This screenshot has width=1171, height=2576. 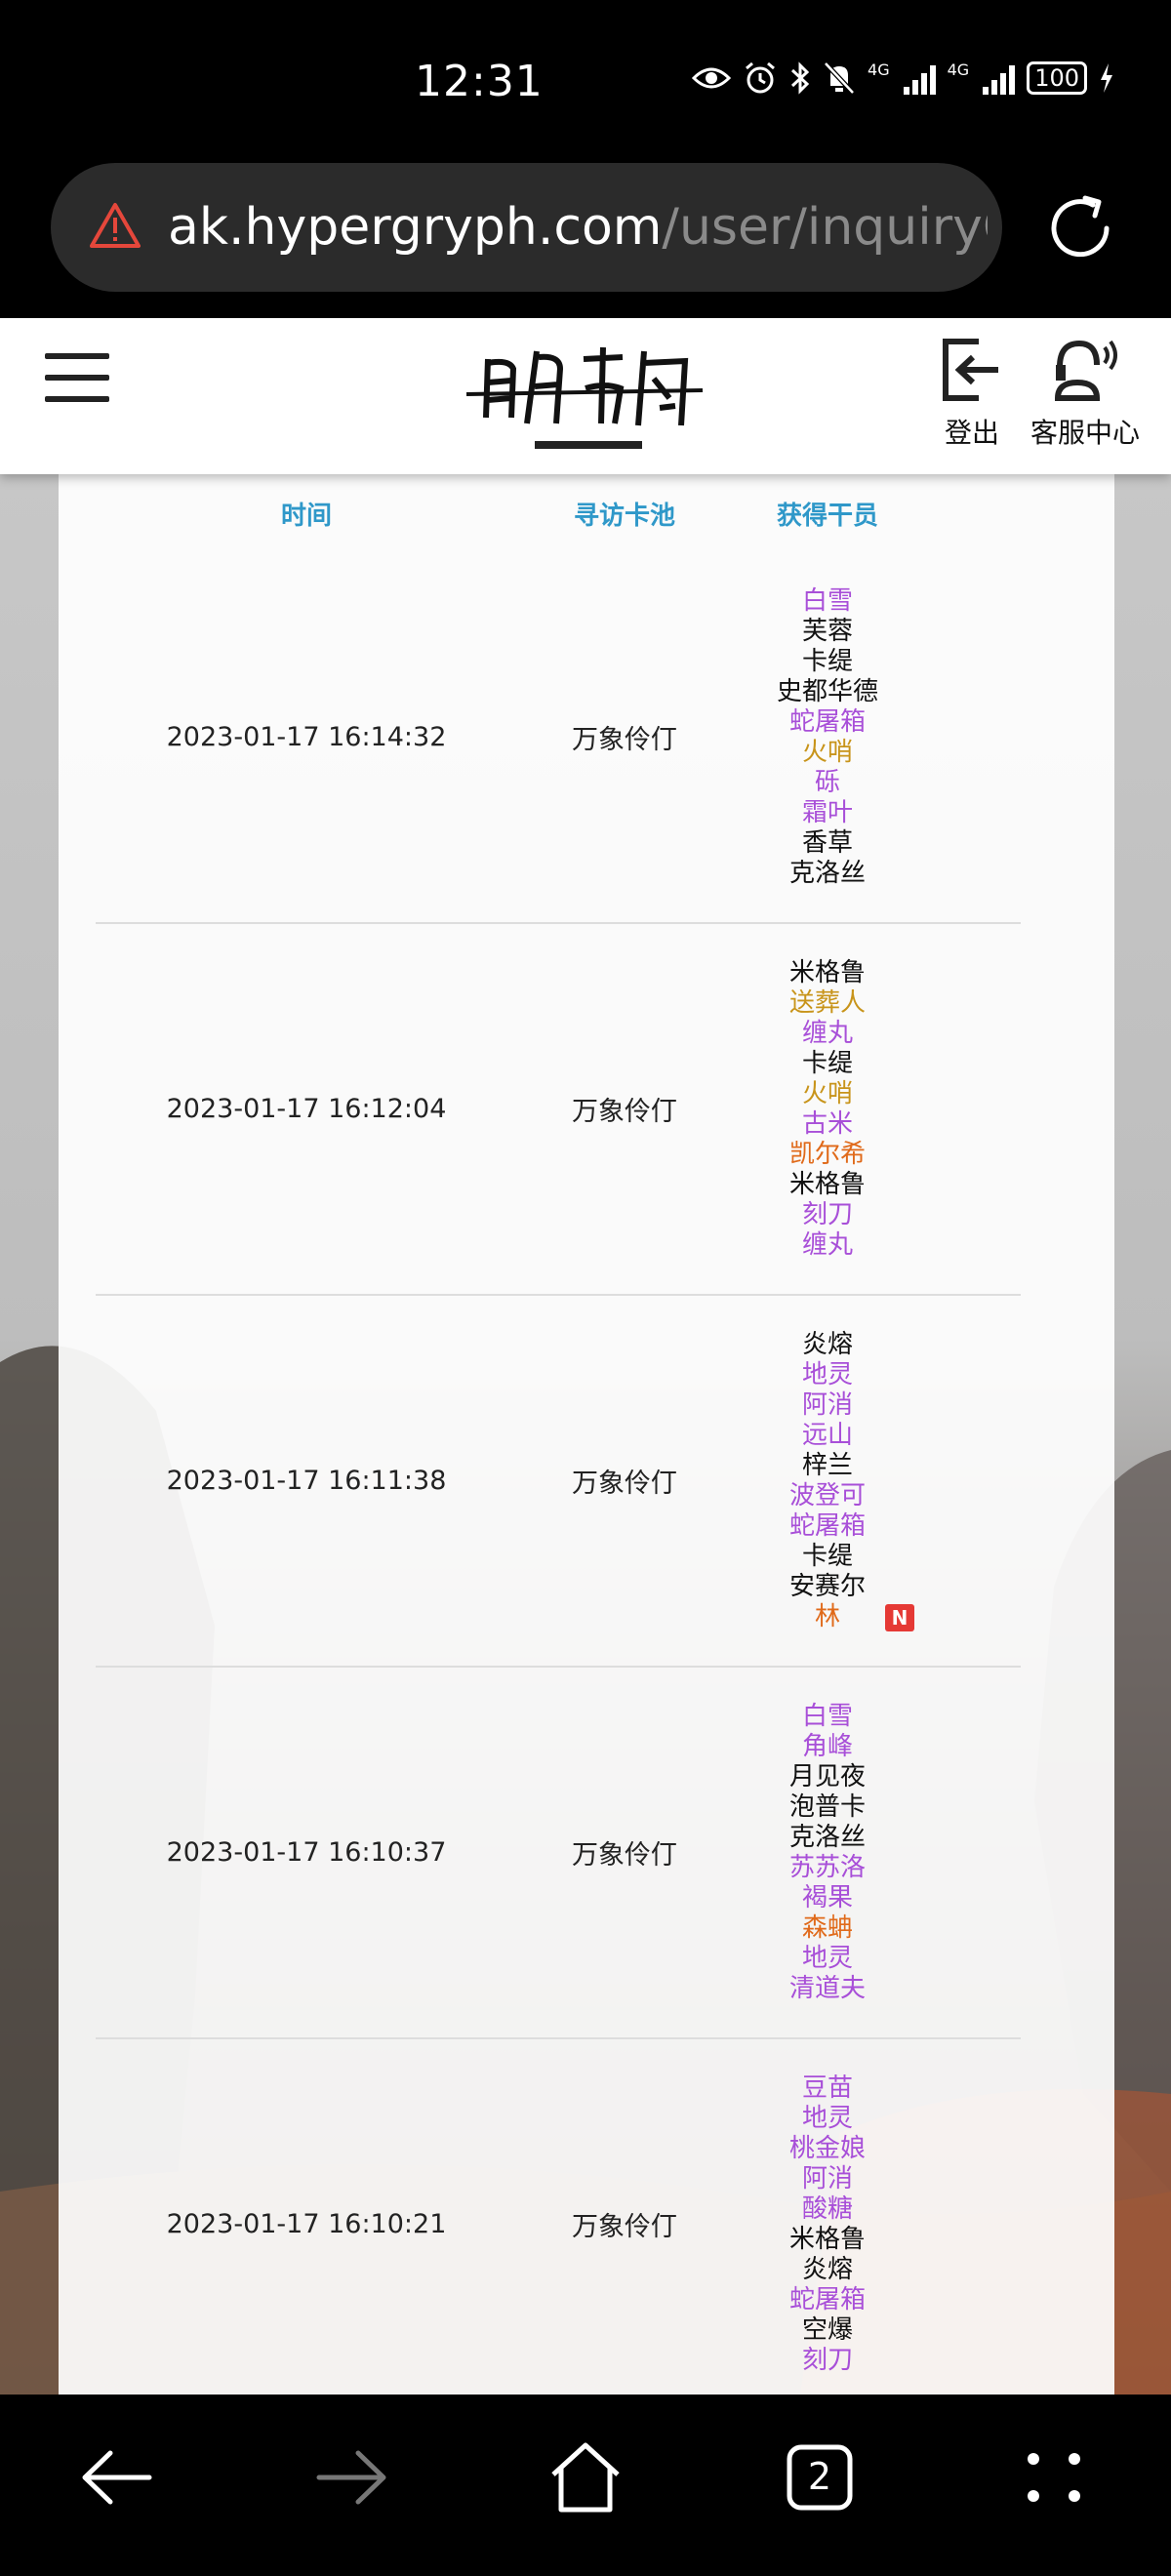 What do you see at coordinates (585, 398) in the screenshot?
I see `arknights-logo` at bounding box center [585, 398].